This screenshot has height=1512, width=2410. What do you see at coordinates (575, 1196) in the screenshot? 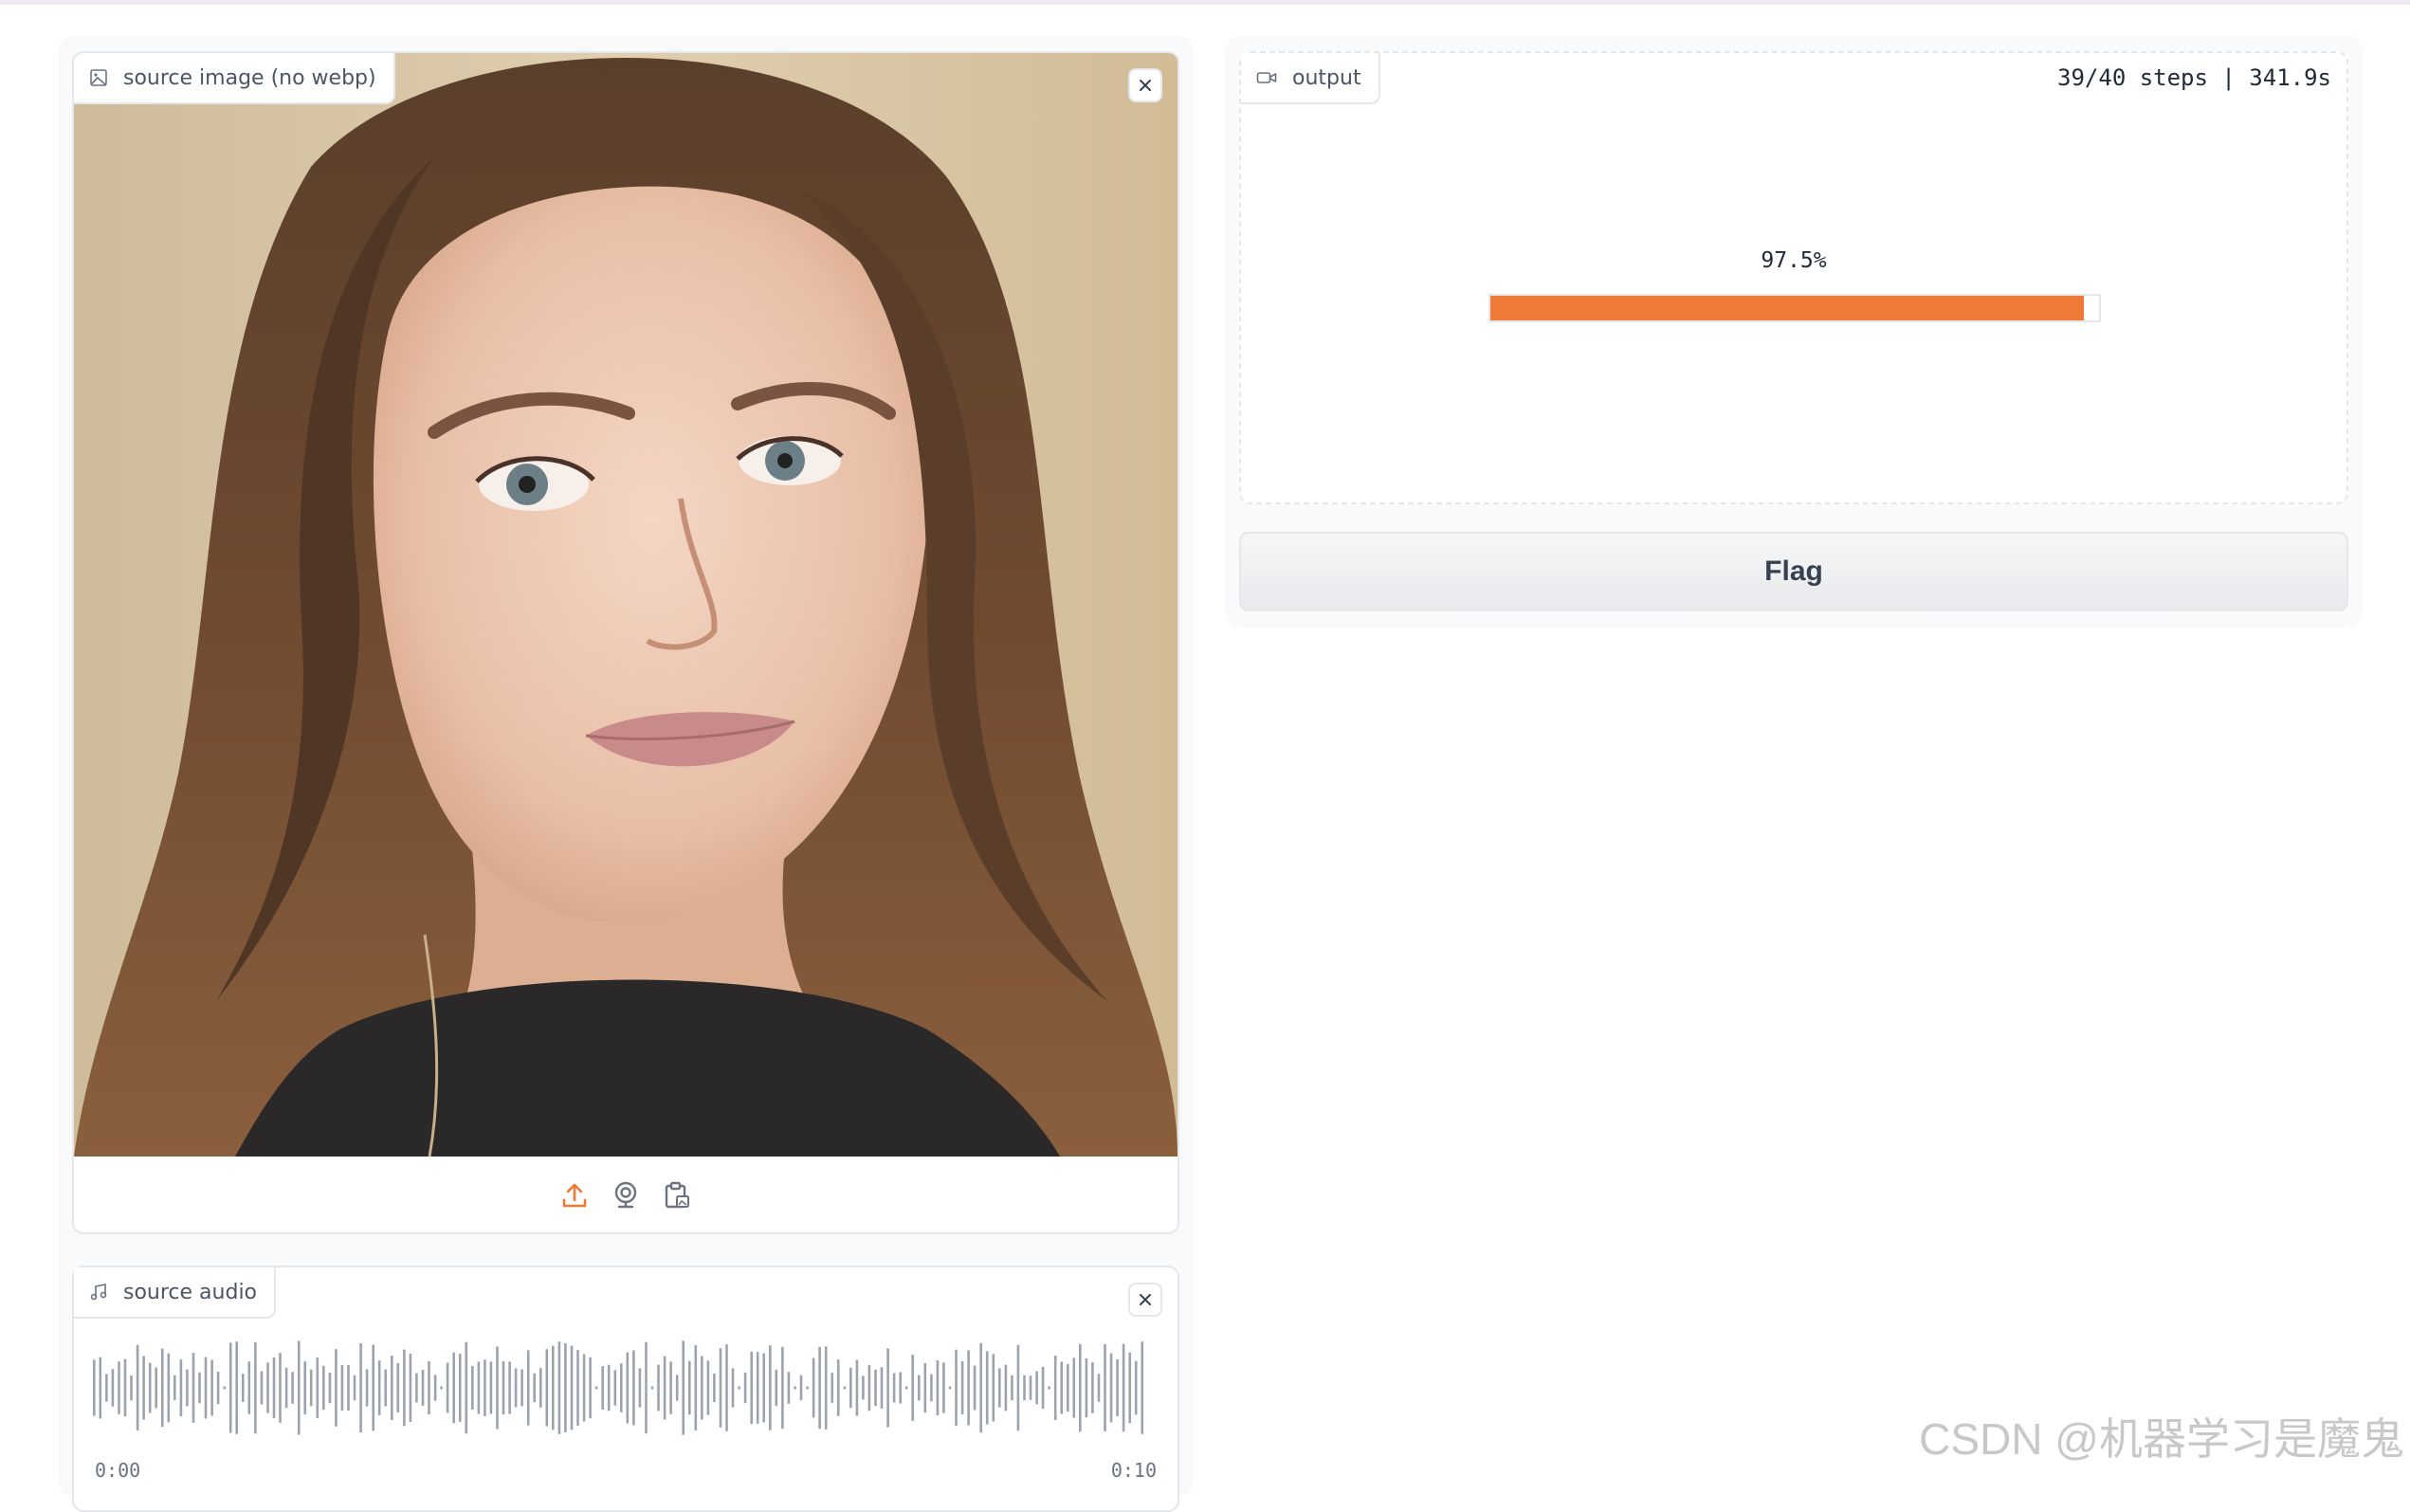
I see `upload-button` at bounding box center [575, 1196].